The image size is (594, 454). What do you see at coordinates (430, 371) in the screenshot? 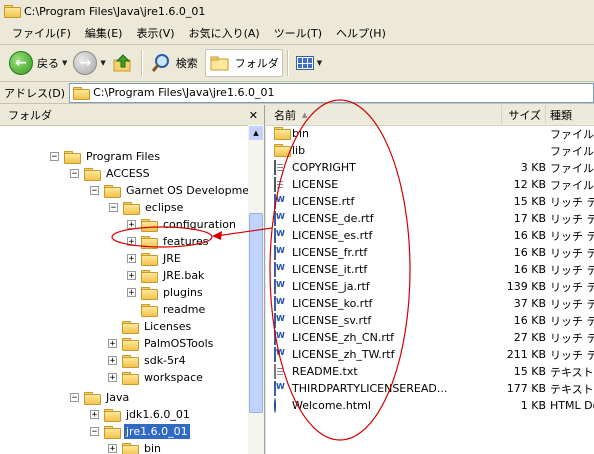
I see `file-row: README.txt 15 KB テキストフ` at bounding box center [430, 371].